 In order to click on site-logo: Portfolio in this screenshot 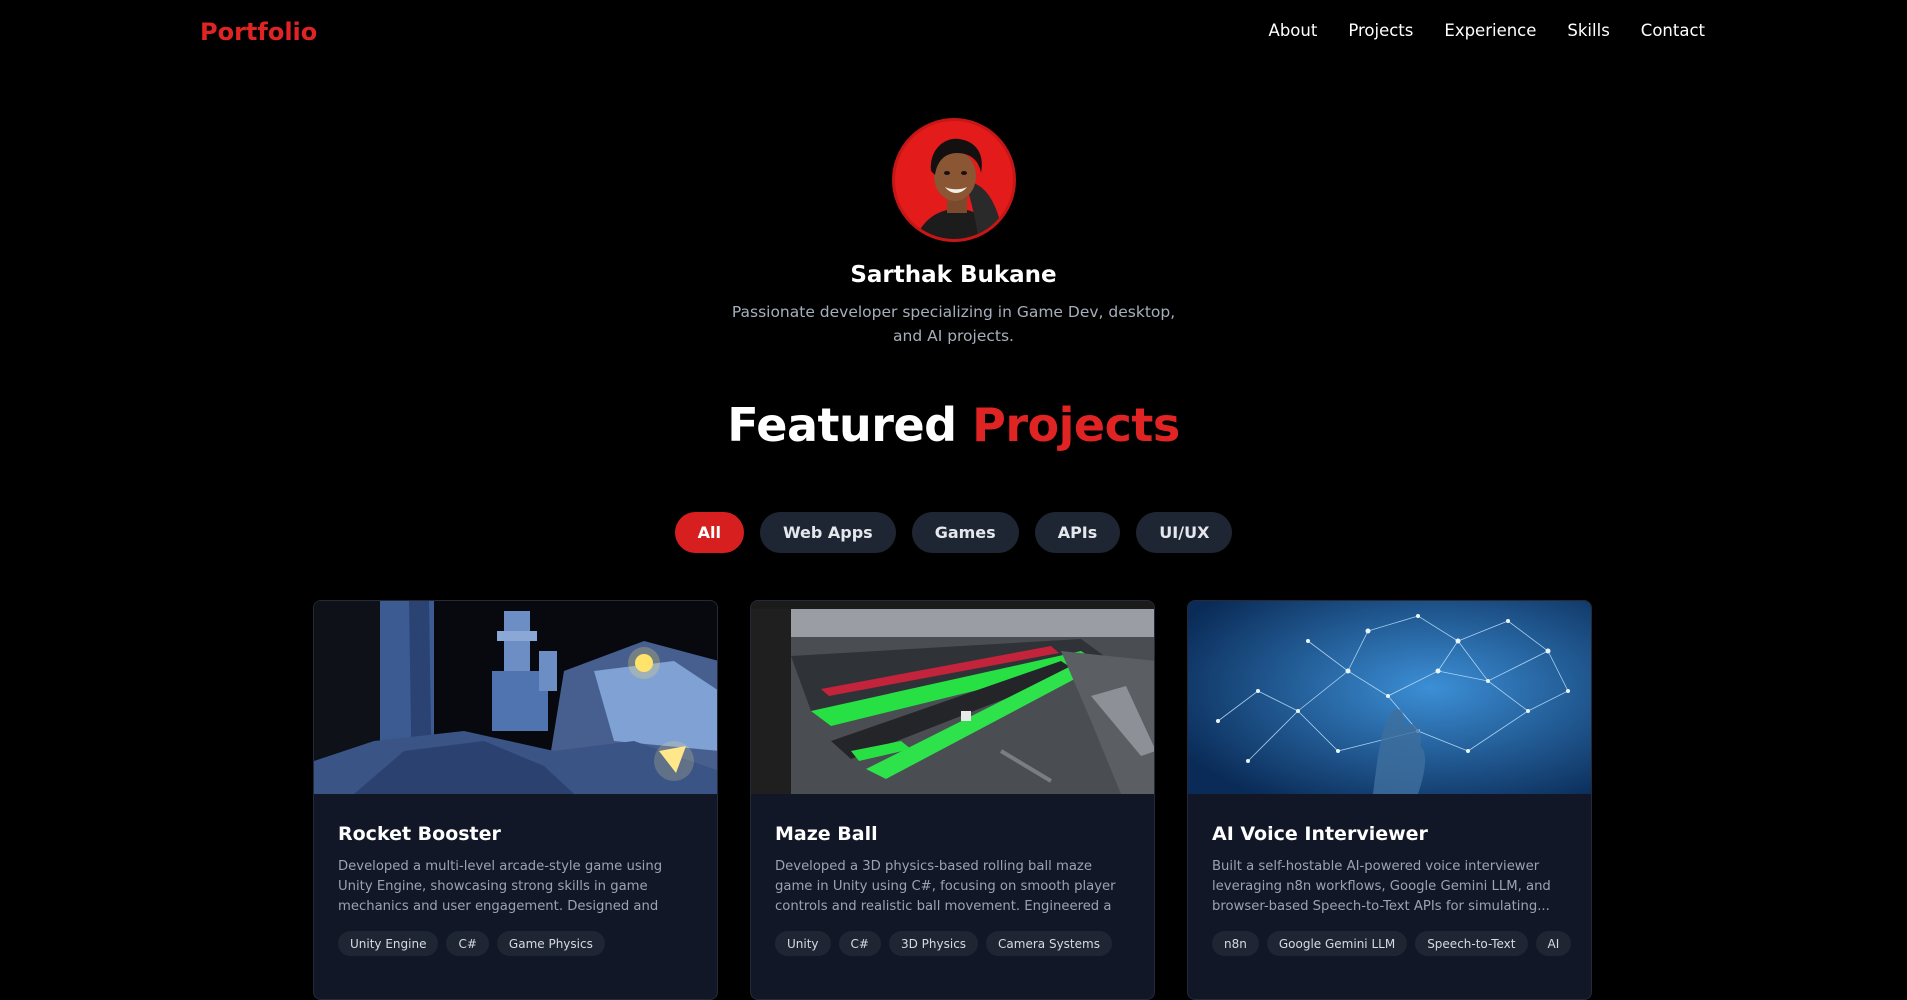, I will do `click(258, 32)`.